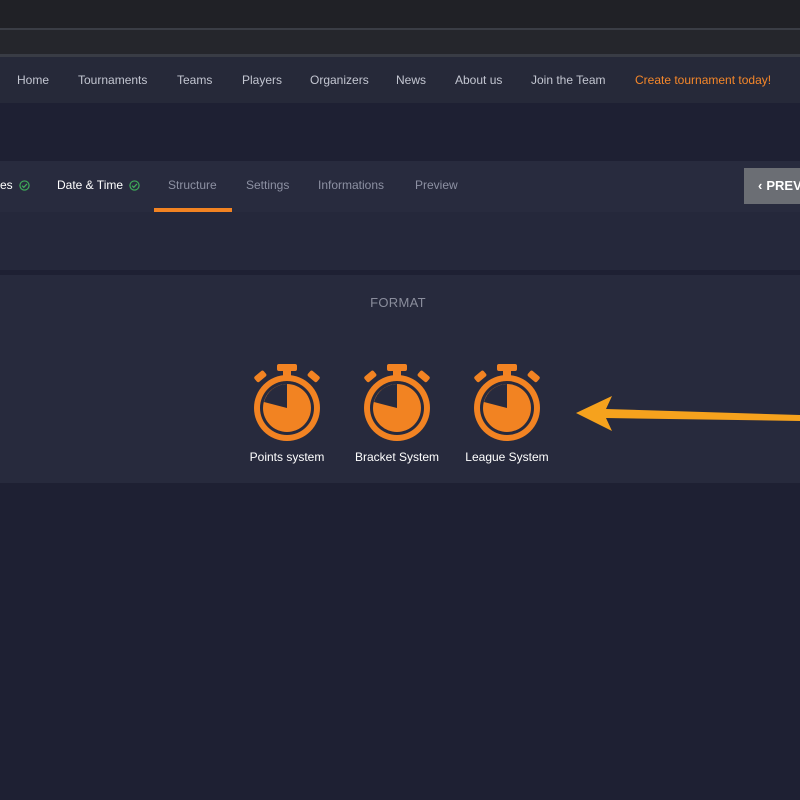  What do you see at coordinates (398, 302) in the screenshot?
I see `format-title: FORMAT` at bounding box center [398, 302].